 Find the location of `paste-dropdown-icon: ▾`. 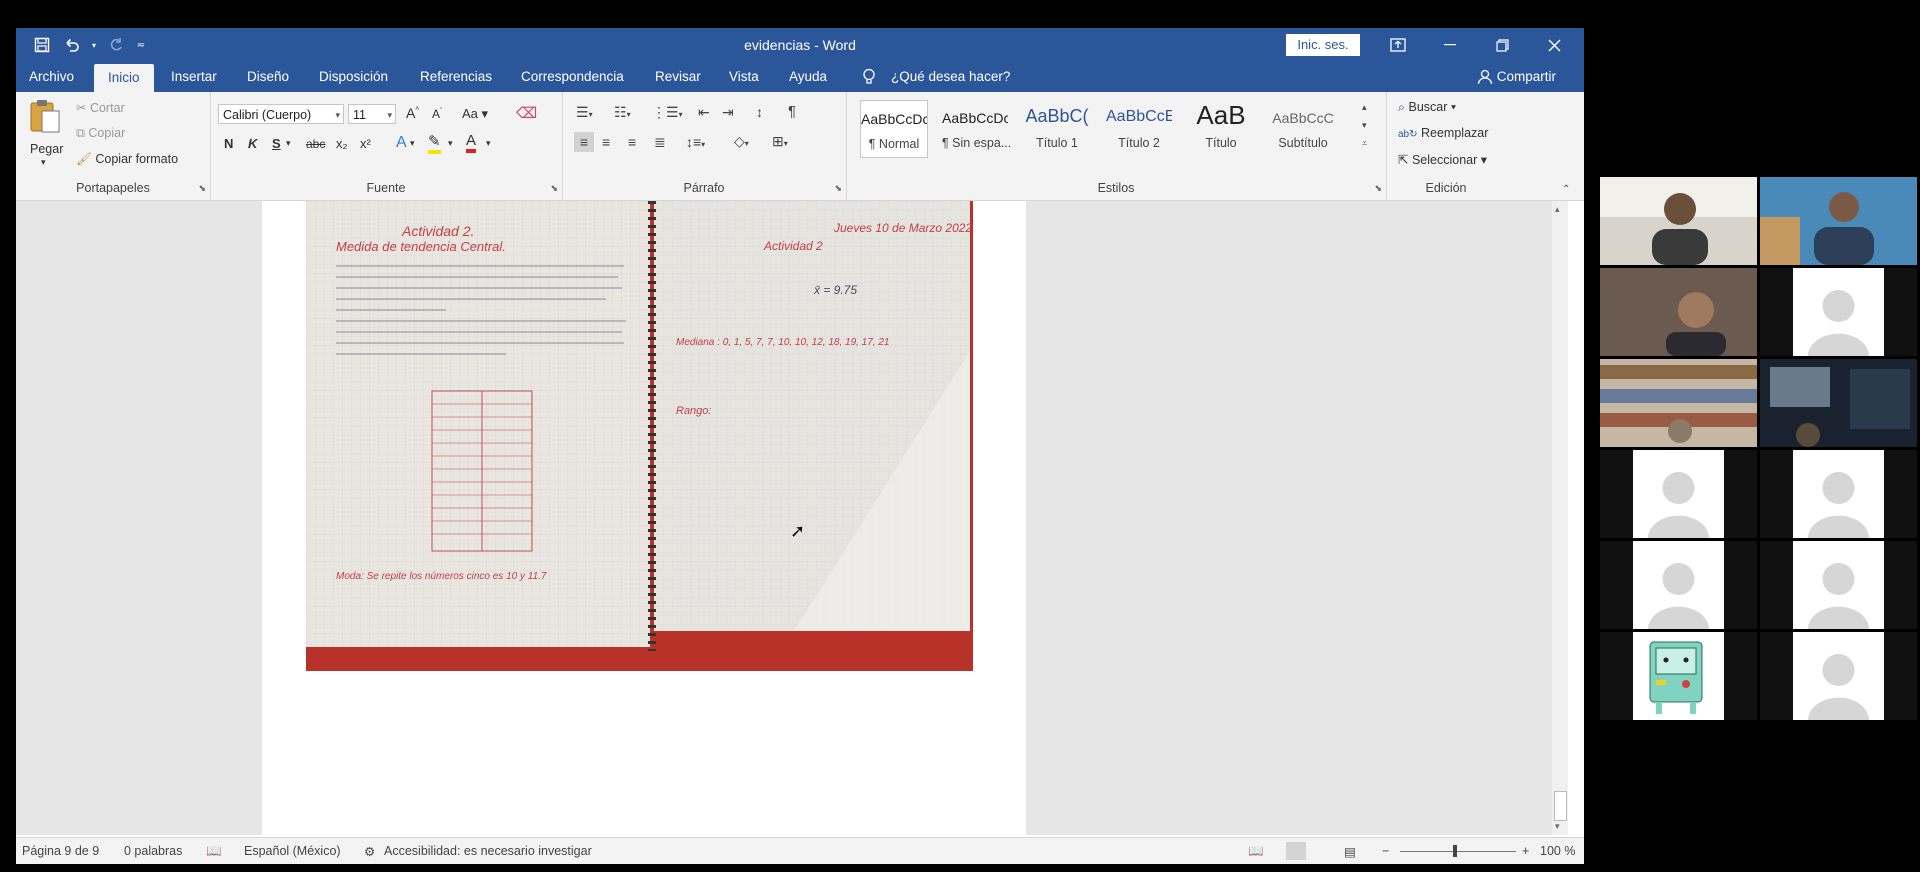

paste-dropdown-icon: ▾ is located at coordinates (43, 162).